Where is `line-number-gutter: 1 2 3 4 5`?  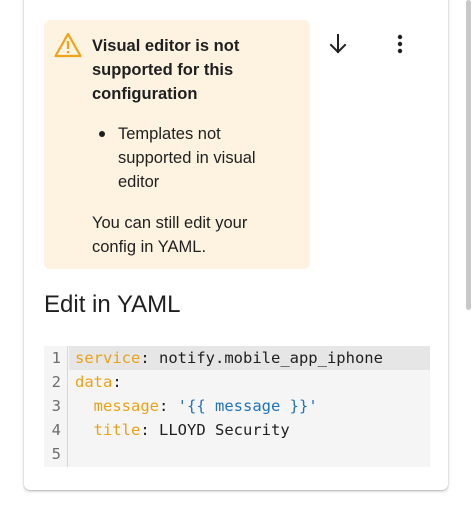 line-number-gutter: 1 2 3 4 5 is located at coordinates (56, 406).